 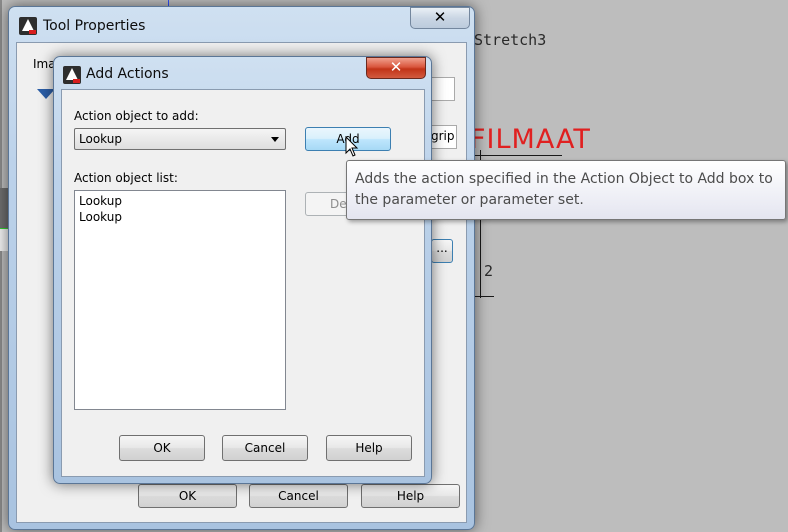 What do you see at coordinates (136, 116) in the screenshot?
I see `action-object-label: Action object to add:` at bounding box center [136, 116].